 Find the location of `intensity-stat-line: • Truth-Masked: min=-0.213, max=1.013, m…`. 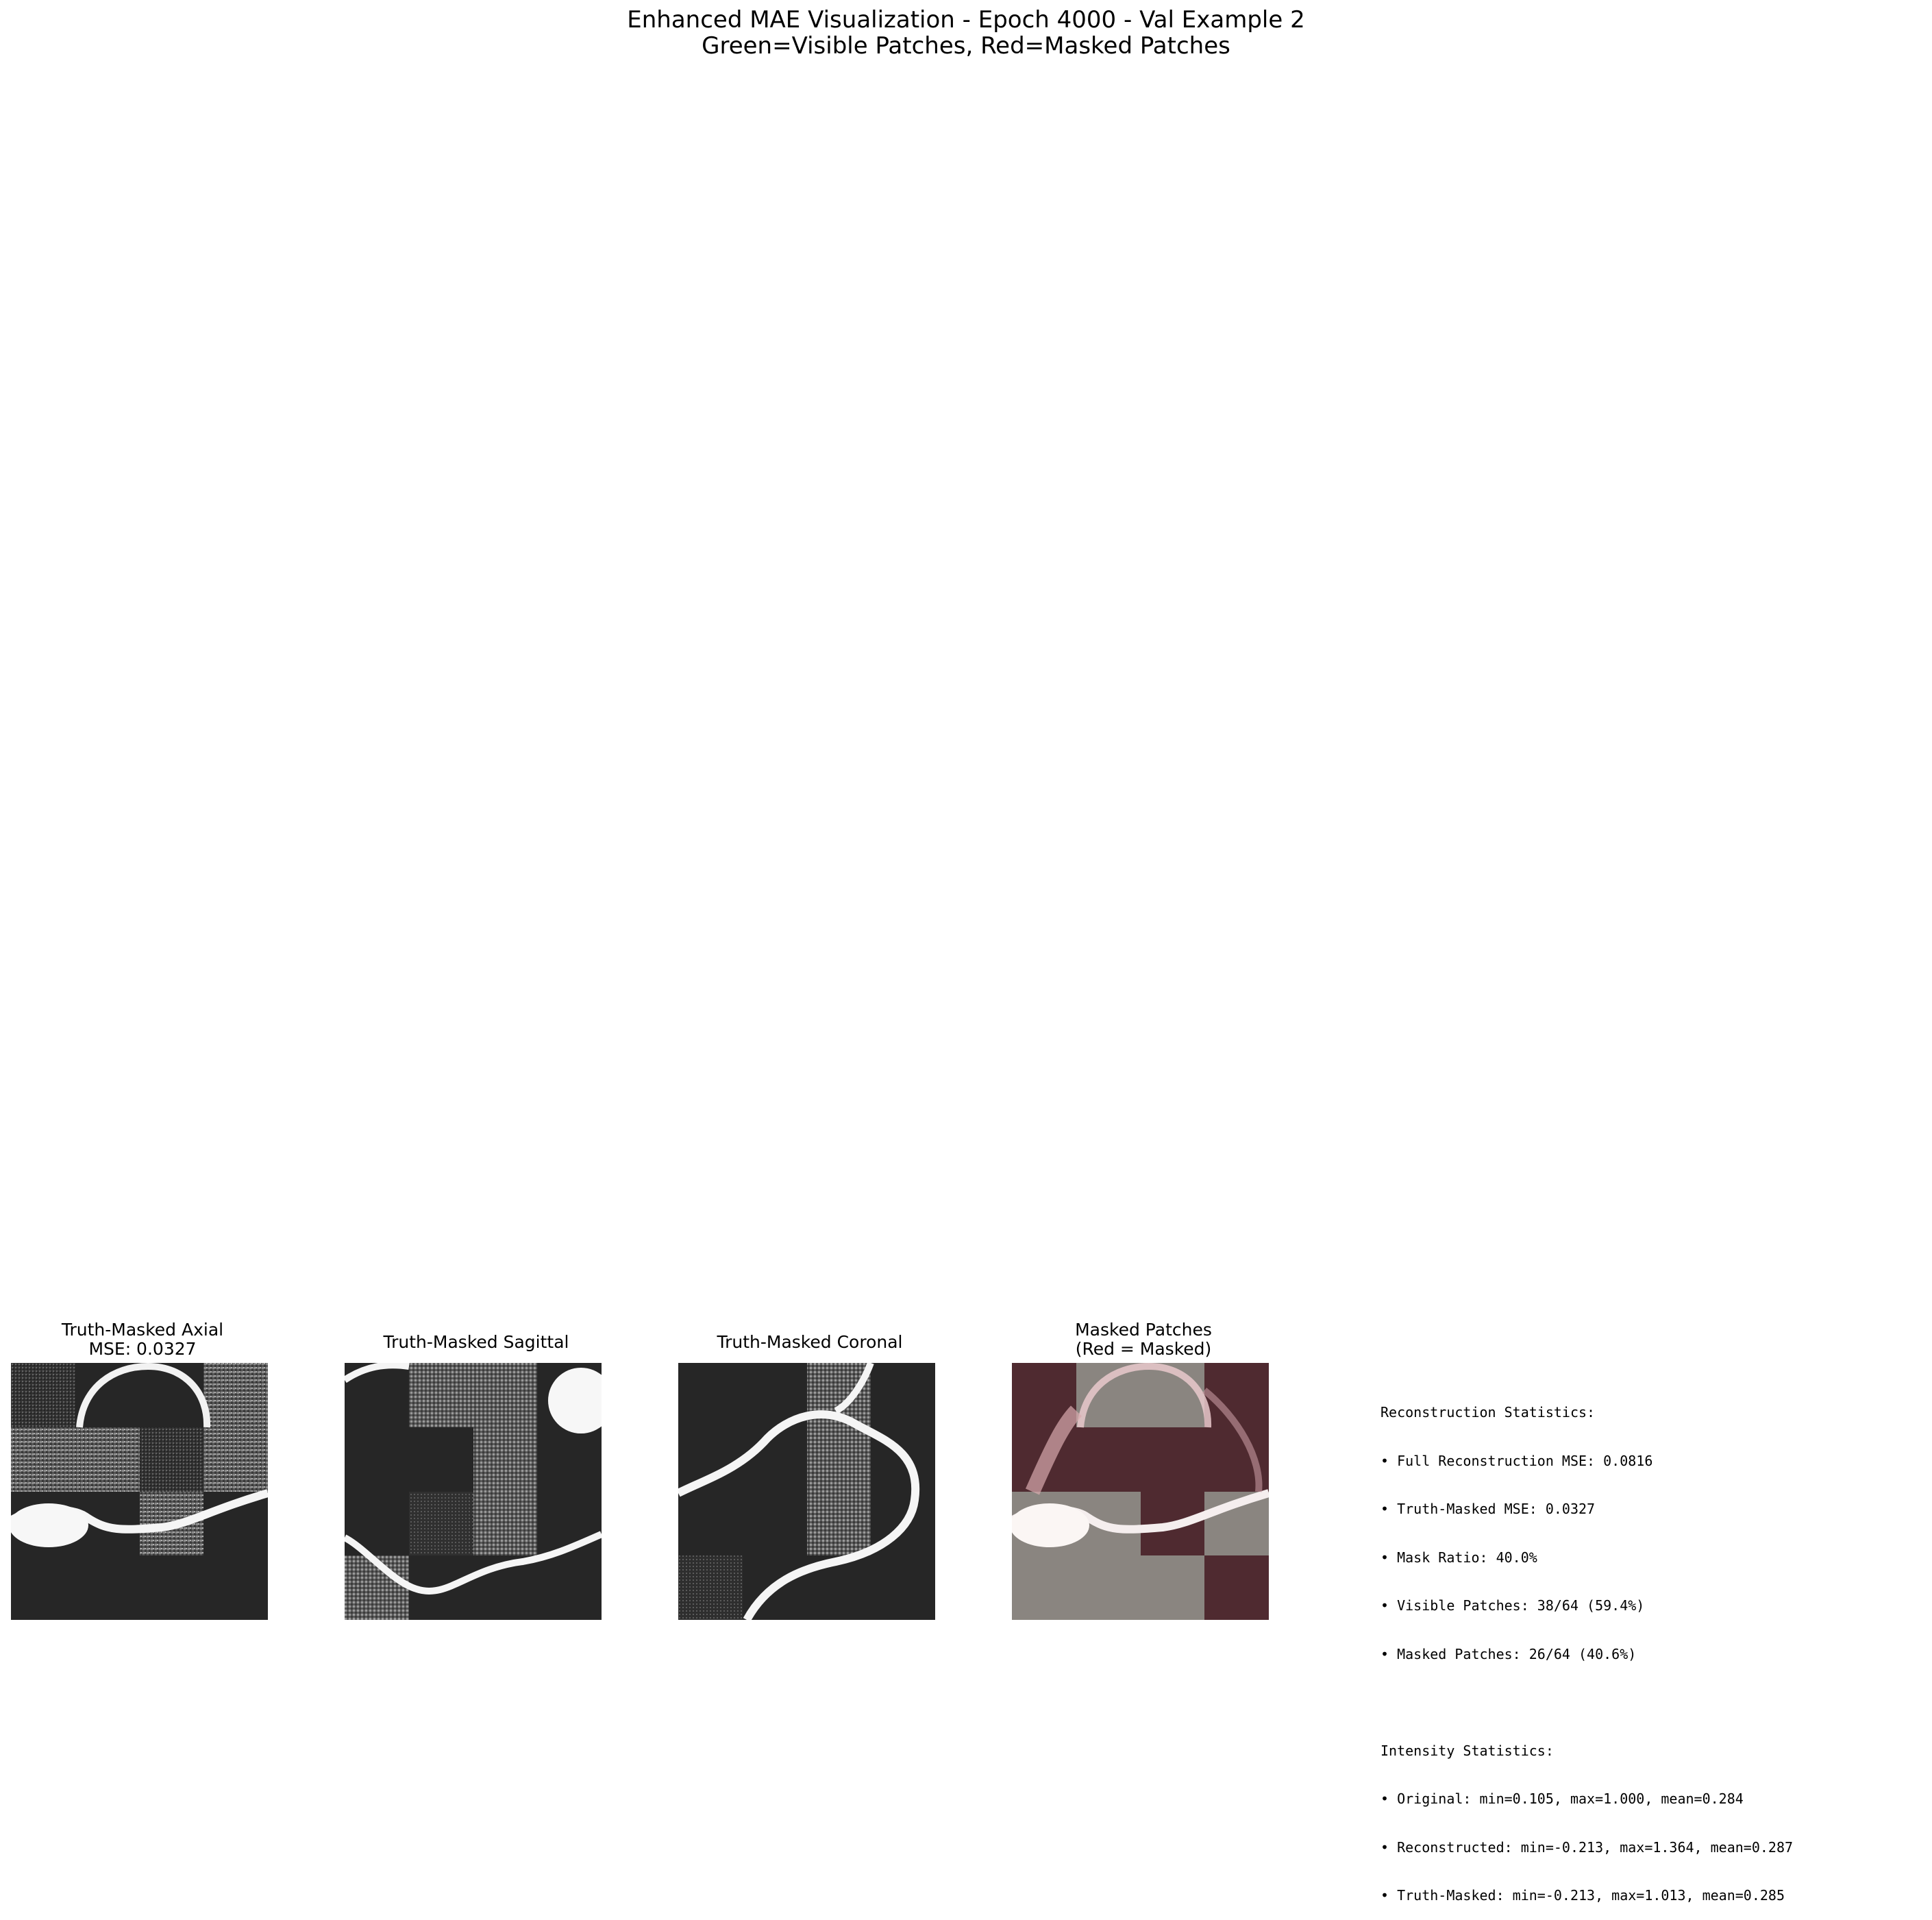

intensity-stat-line: • Truth-Masked: min=-0.213, max=1.013, m… is located at coordinates (1582, 1895).